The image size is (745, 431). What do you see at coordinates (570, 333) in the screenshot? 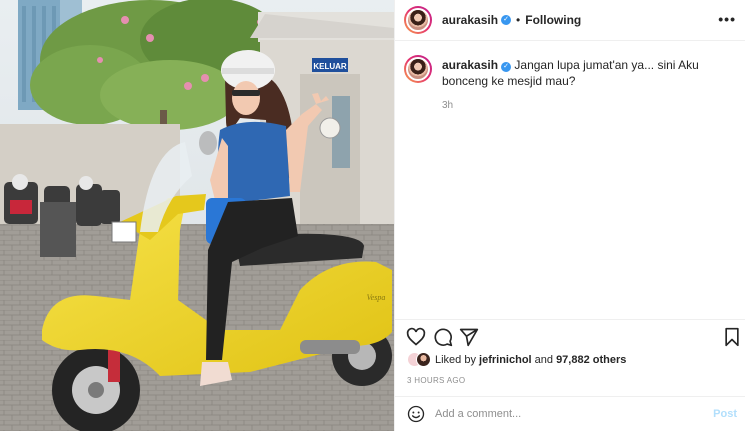
I see `action-bar` at bounding box center [570, 333].